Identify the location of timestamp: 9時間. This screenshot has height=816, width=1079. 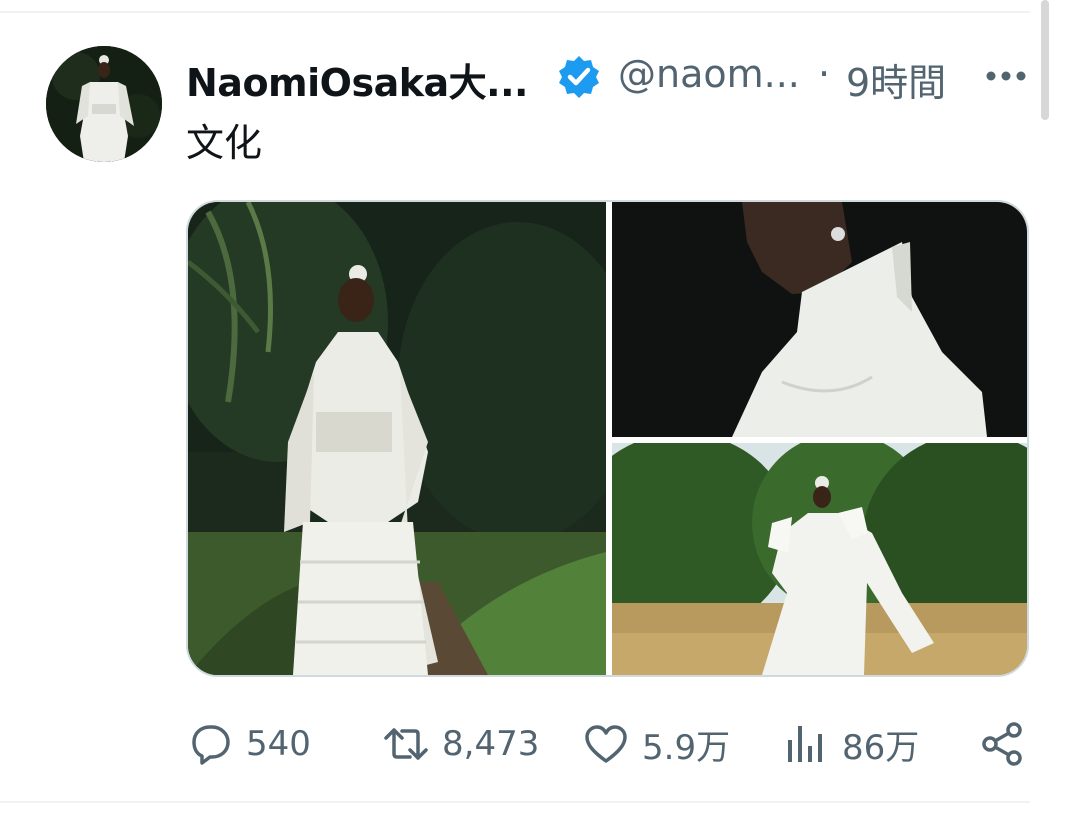
(896, 79).